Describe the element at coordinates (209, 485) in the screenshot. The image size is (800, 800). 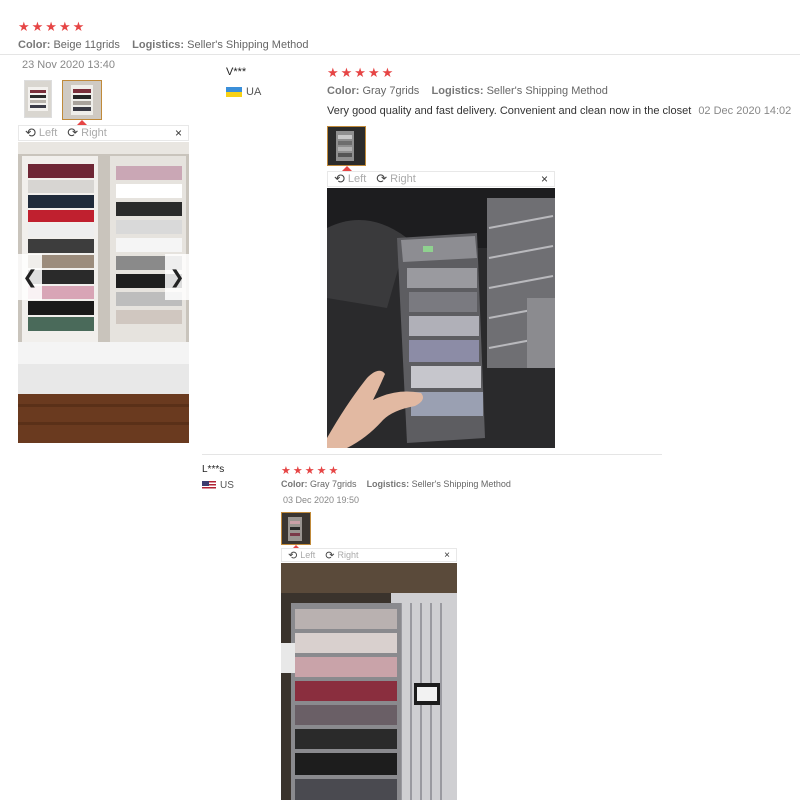
I see `flag-us-icon` at that location.